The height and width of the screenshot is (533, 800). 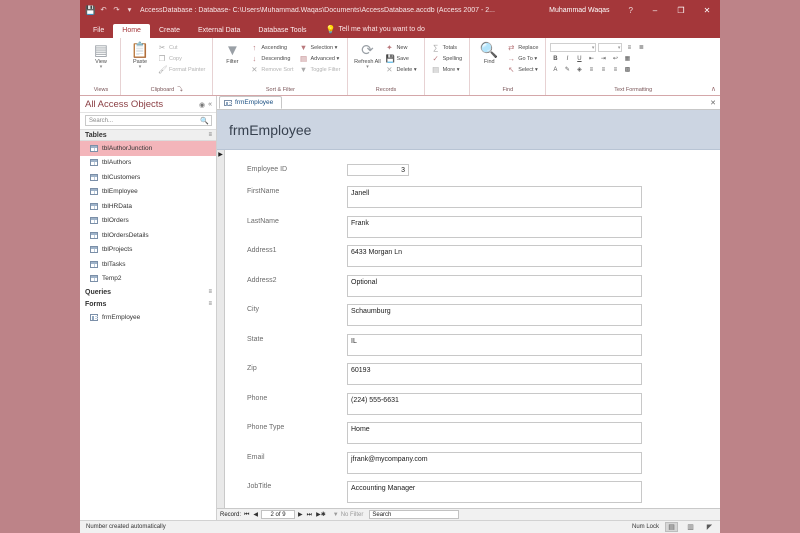 What do you see at coordinates (579, 58) in the screenshot?
I see `underline-button: U` at bounding box center [579, 58].